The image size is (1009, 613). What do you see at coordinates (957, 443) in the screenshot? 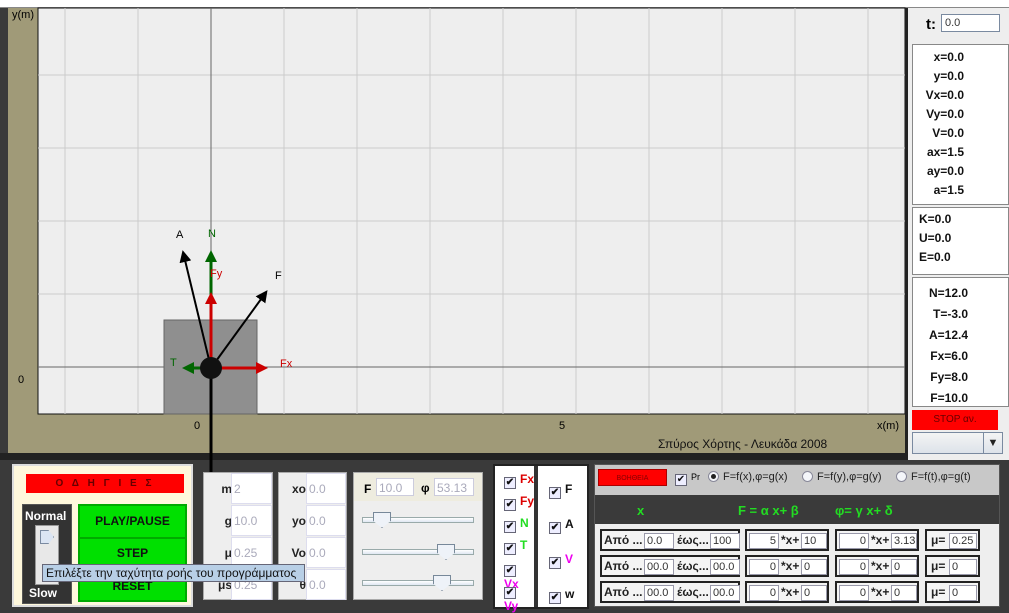
I see `stop-condition-select: ▼` at bounding box center [957, 443].